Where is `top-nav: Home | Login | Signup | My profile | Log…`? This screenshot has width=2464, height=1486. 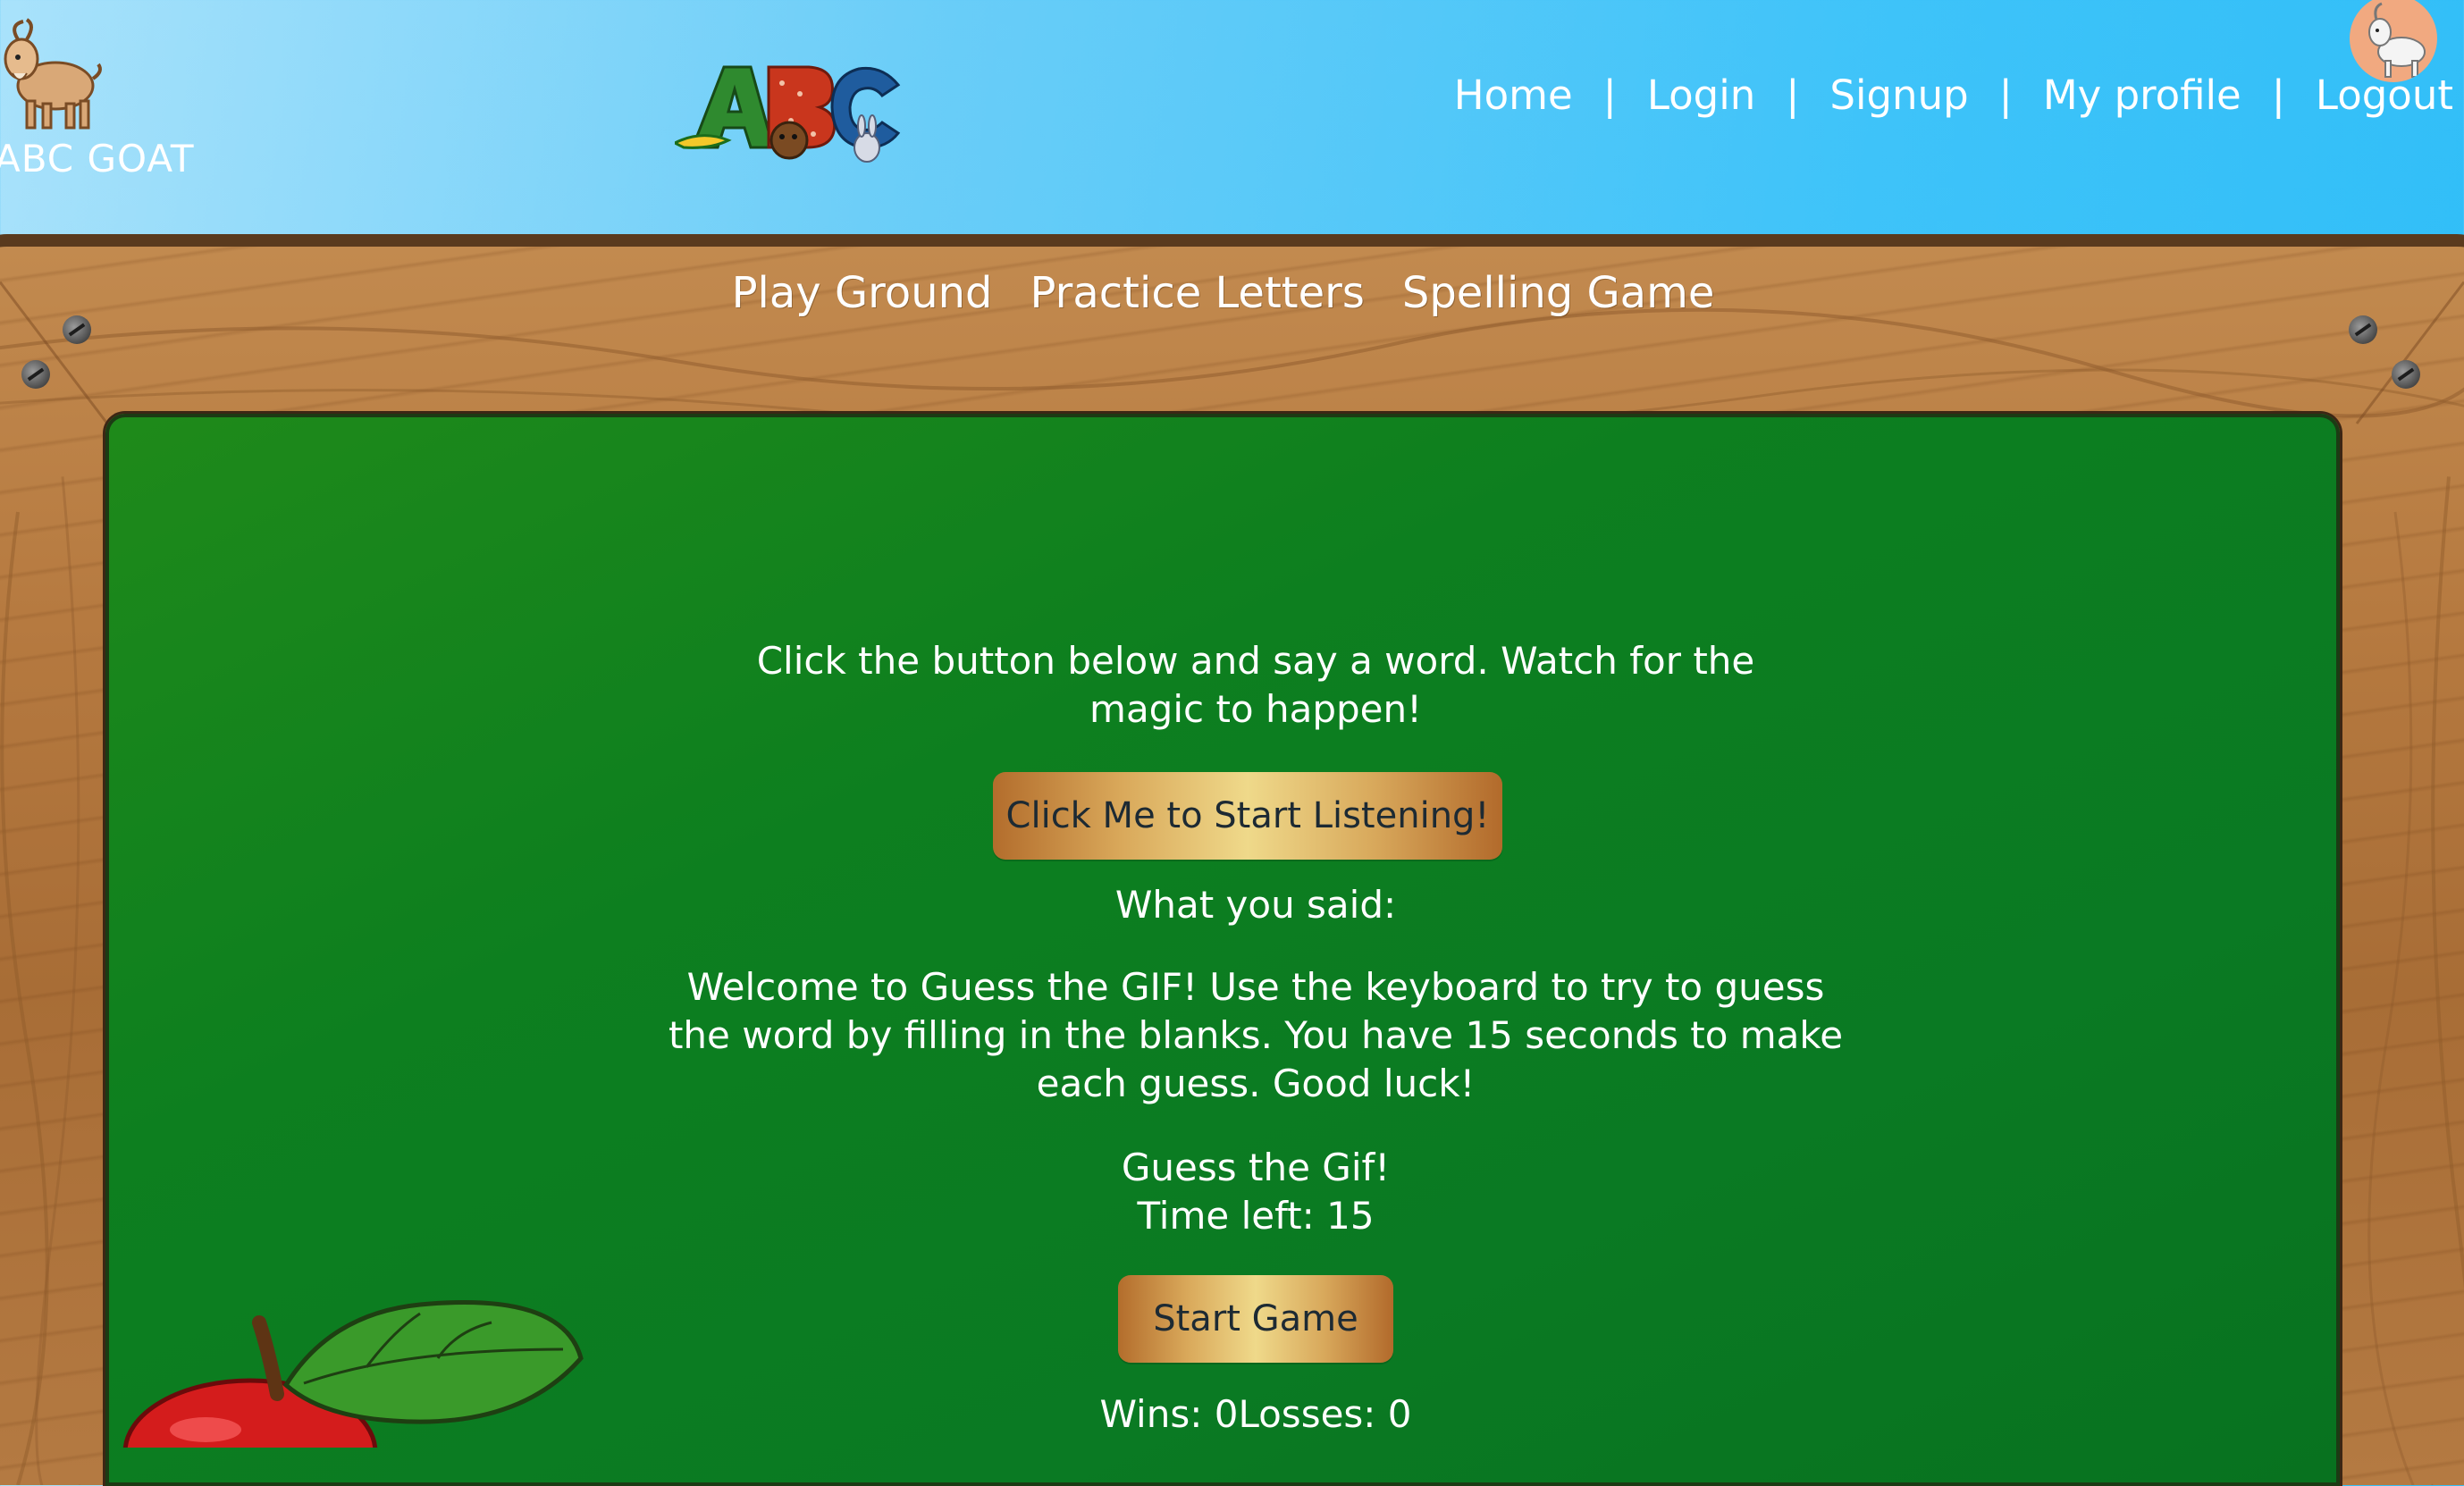
top-nav: Home | Login | Signup | My profile | Log… is located at coordinates (1953, 95).